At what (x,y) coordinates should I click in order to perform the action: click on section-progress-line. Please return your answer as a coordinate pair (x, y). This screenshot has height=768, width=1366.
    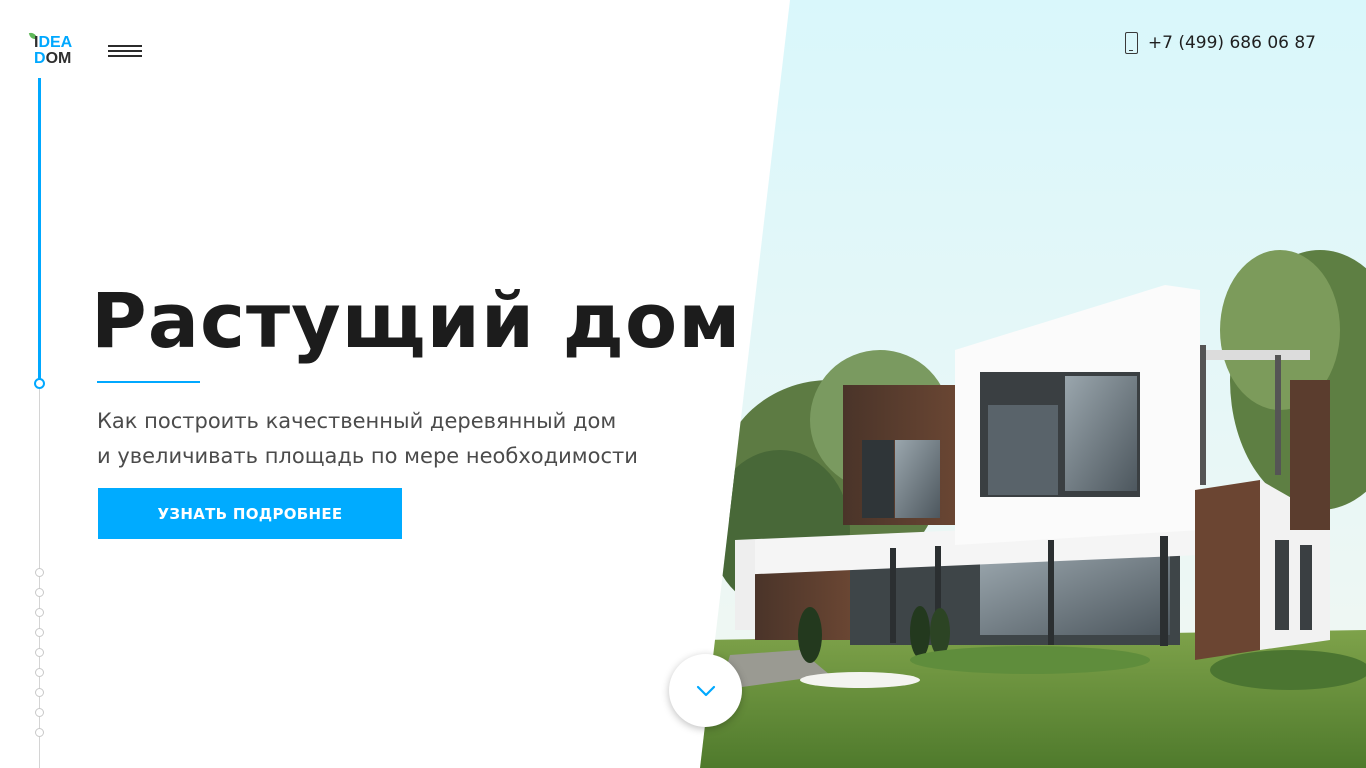
    Looking at the image, I should click on (39, 229).